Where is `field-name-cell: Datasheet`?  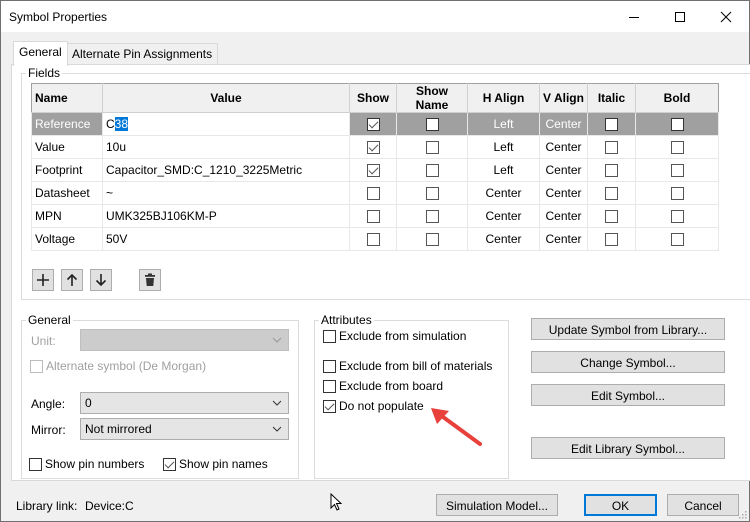
field-name-cell: Datasheet is located at coordinates (67, 193).